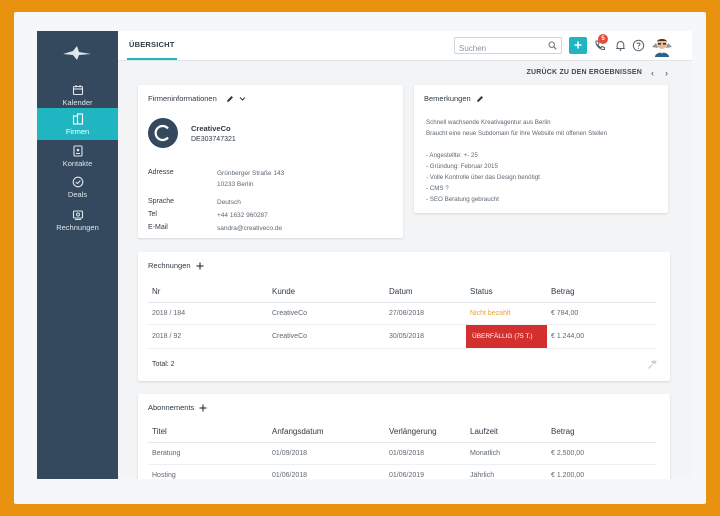 The height and width of the screenshot is (516, 720). Describe the element at coordinates (77, 53) in the screenshot. I see `brand-logo-icon` at that location.